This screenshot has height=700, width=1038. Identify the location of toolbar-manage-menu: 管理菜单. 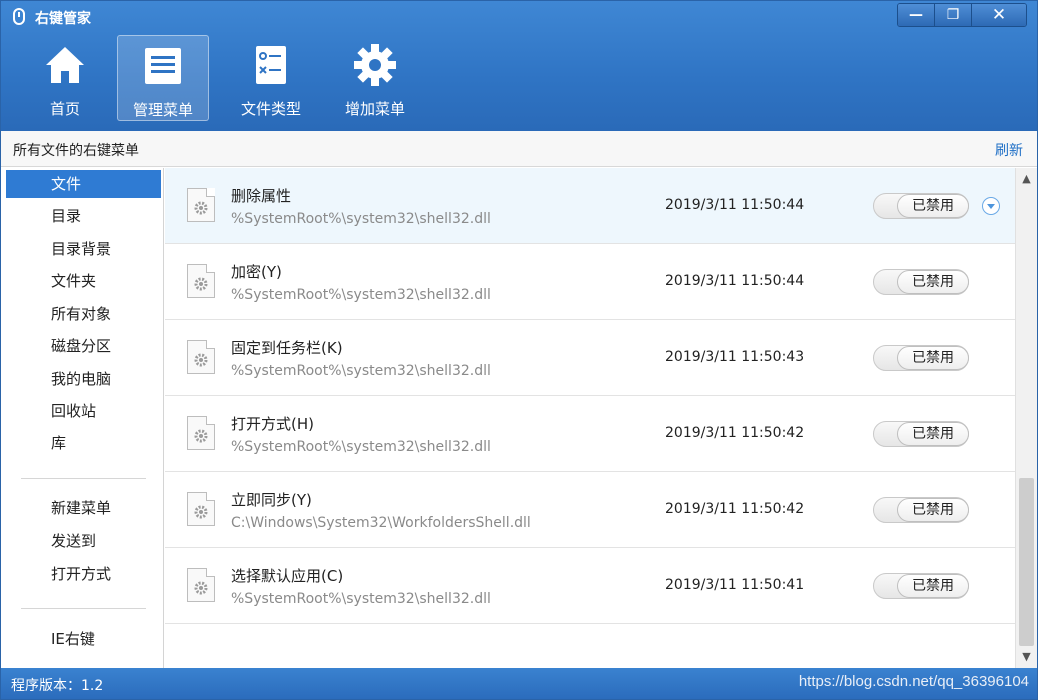
(163, 78).